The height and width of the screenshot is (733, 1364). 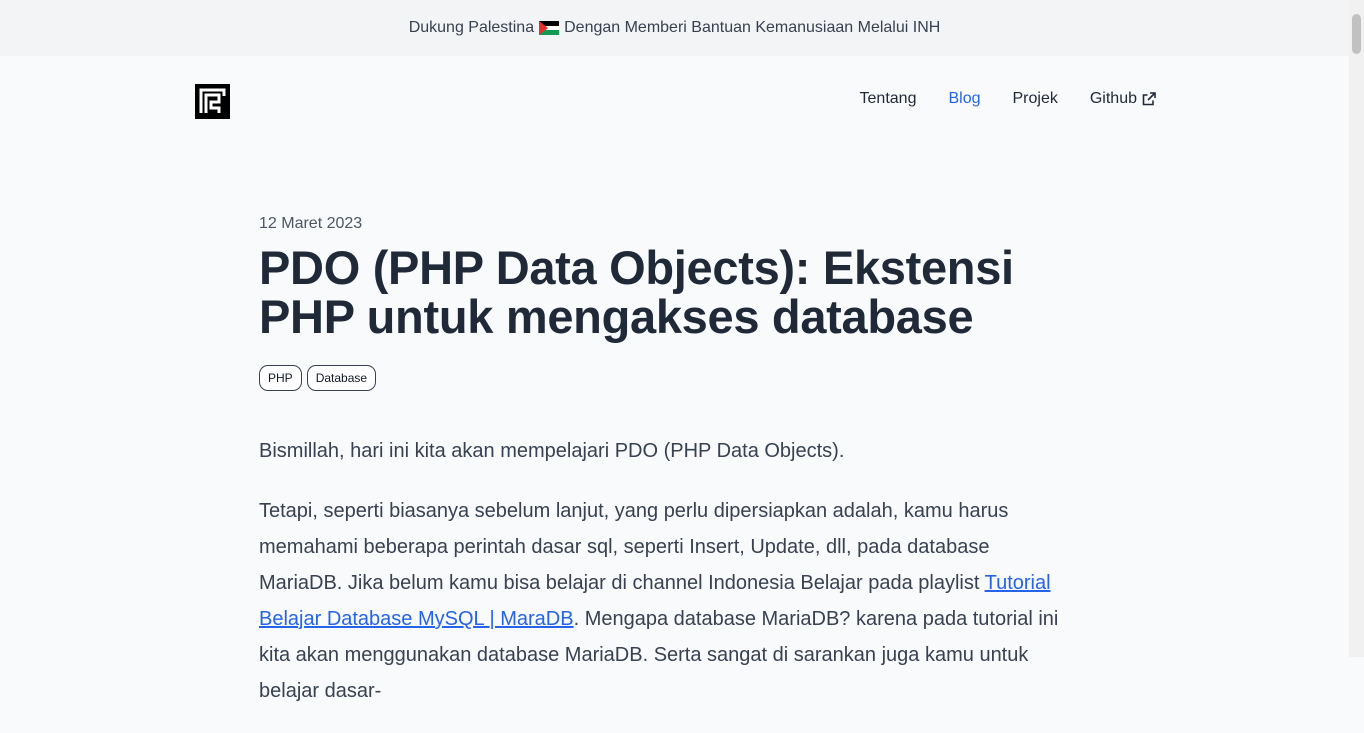 I want to click on nav-tentang: Tentang, so click(x=888, y=99).